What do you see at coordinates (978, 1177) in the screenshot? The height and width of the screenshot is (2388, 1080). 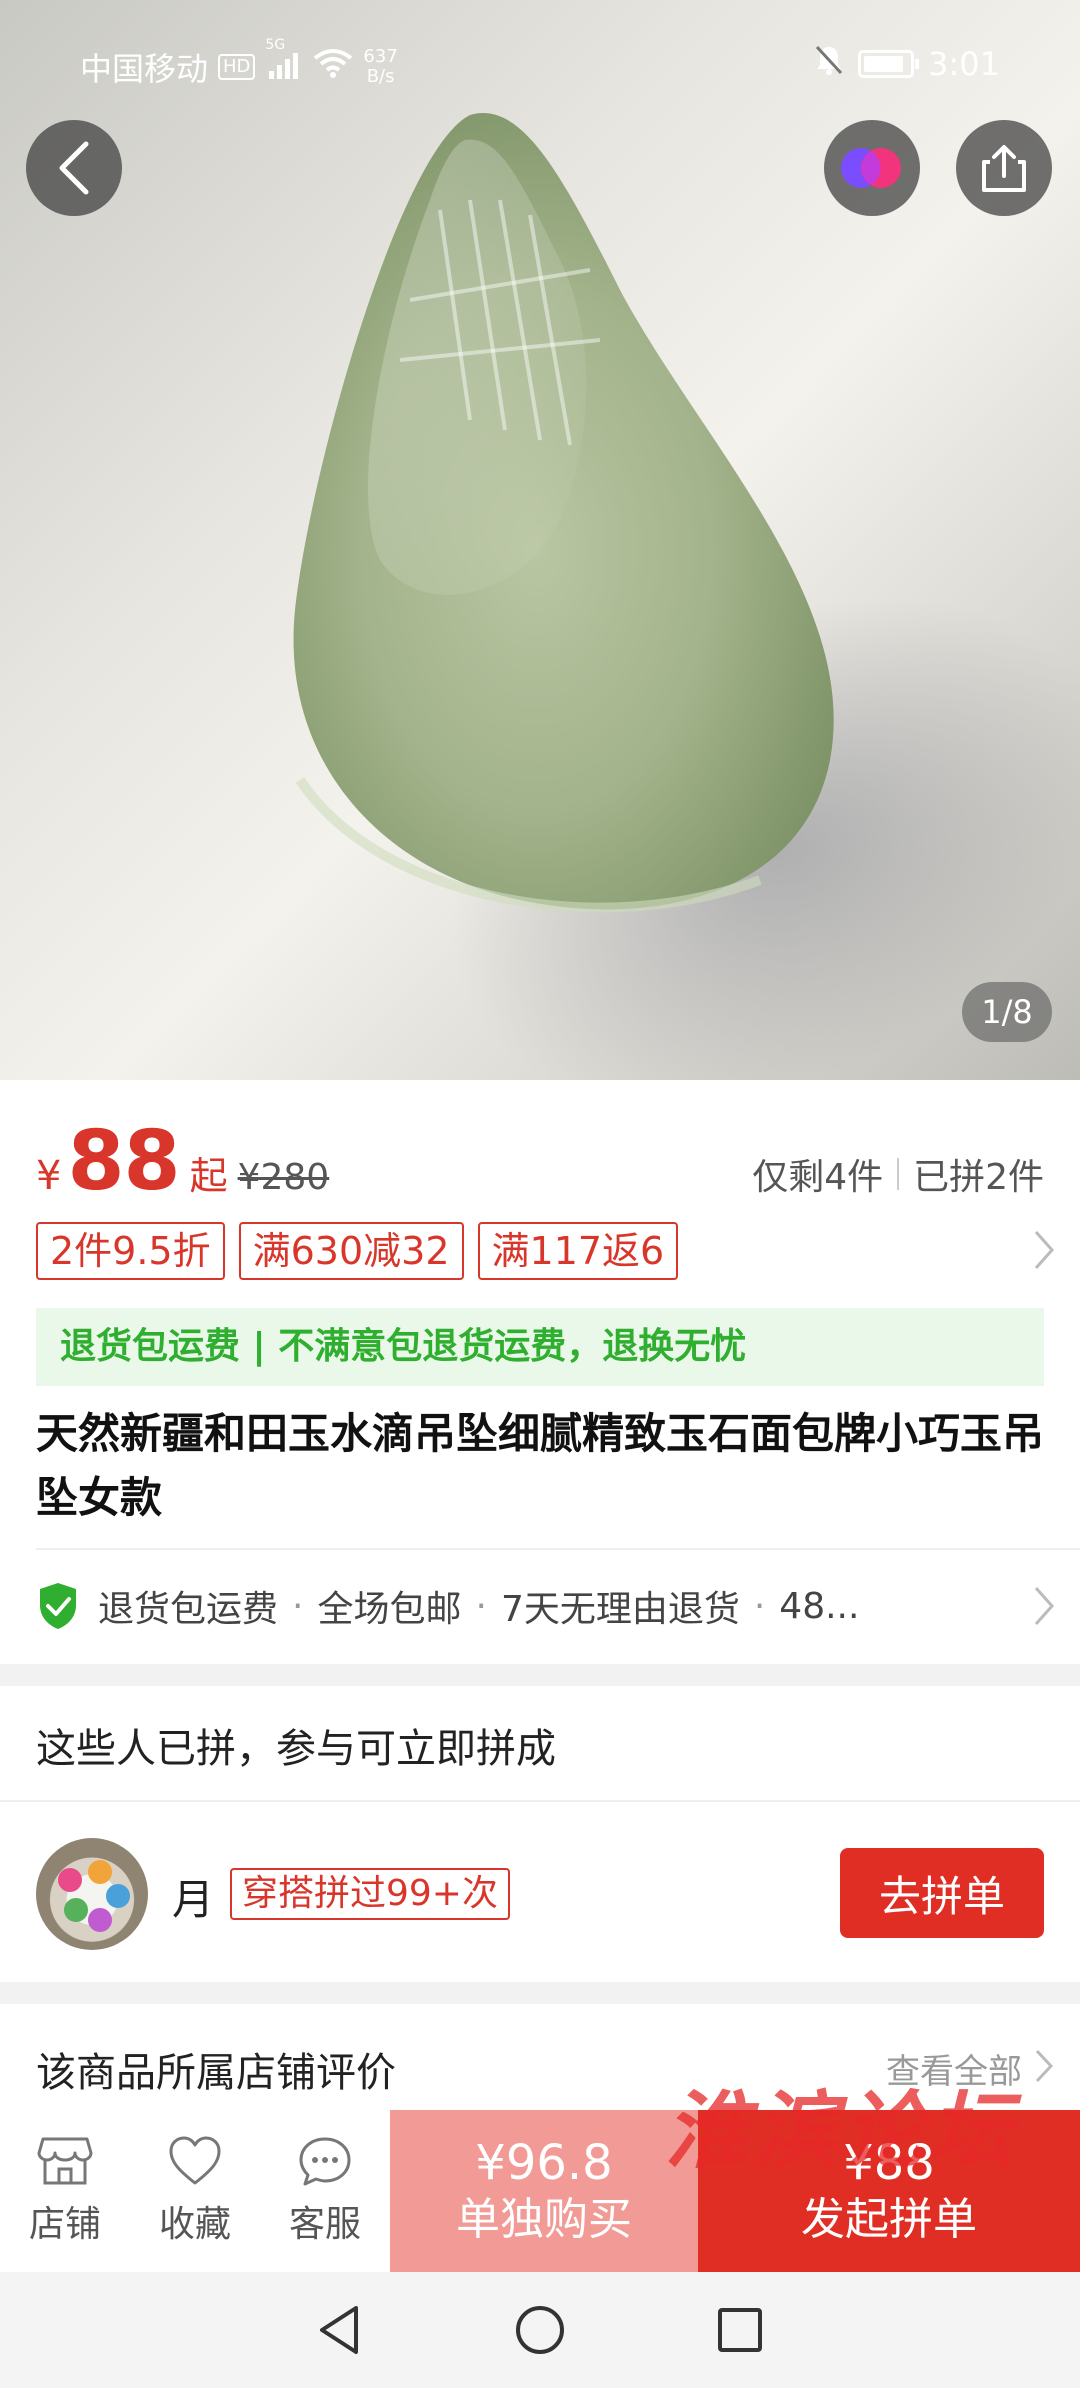 I see `joined-count: 已拼2件` at bounding box center [978, 1177].